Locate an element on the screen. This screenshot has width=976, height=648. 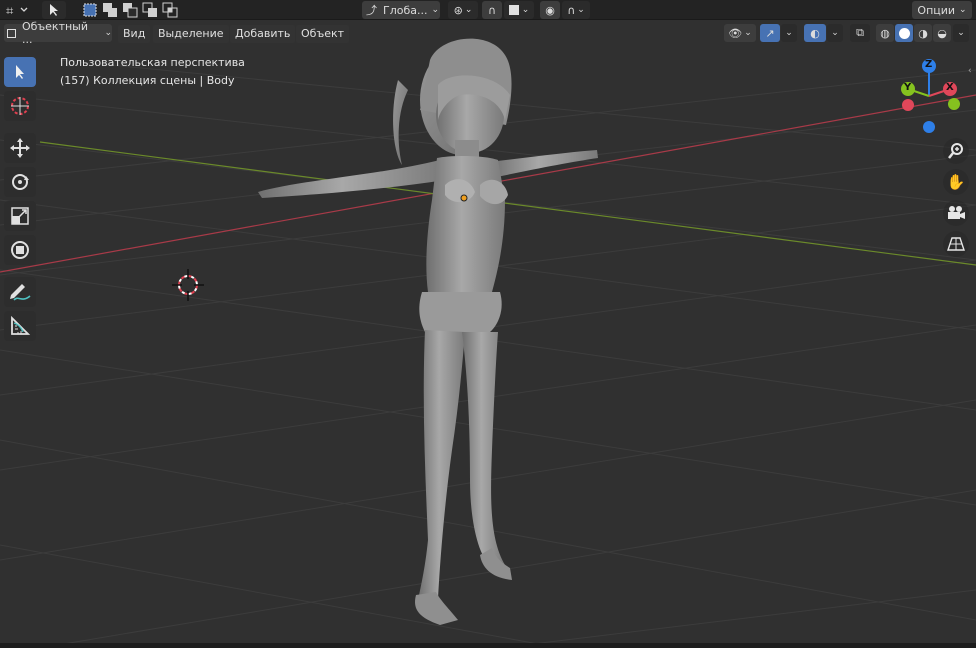
rendered-shading-icon: ◒ is located at coordinates (942, 33).